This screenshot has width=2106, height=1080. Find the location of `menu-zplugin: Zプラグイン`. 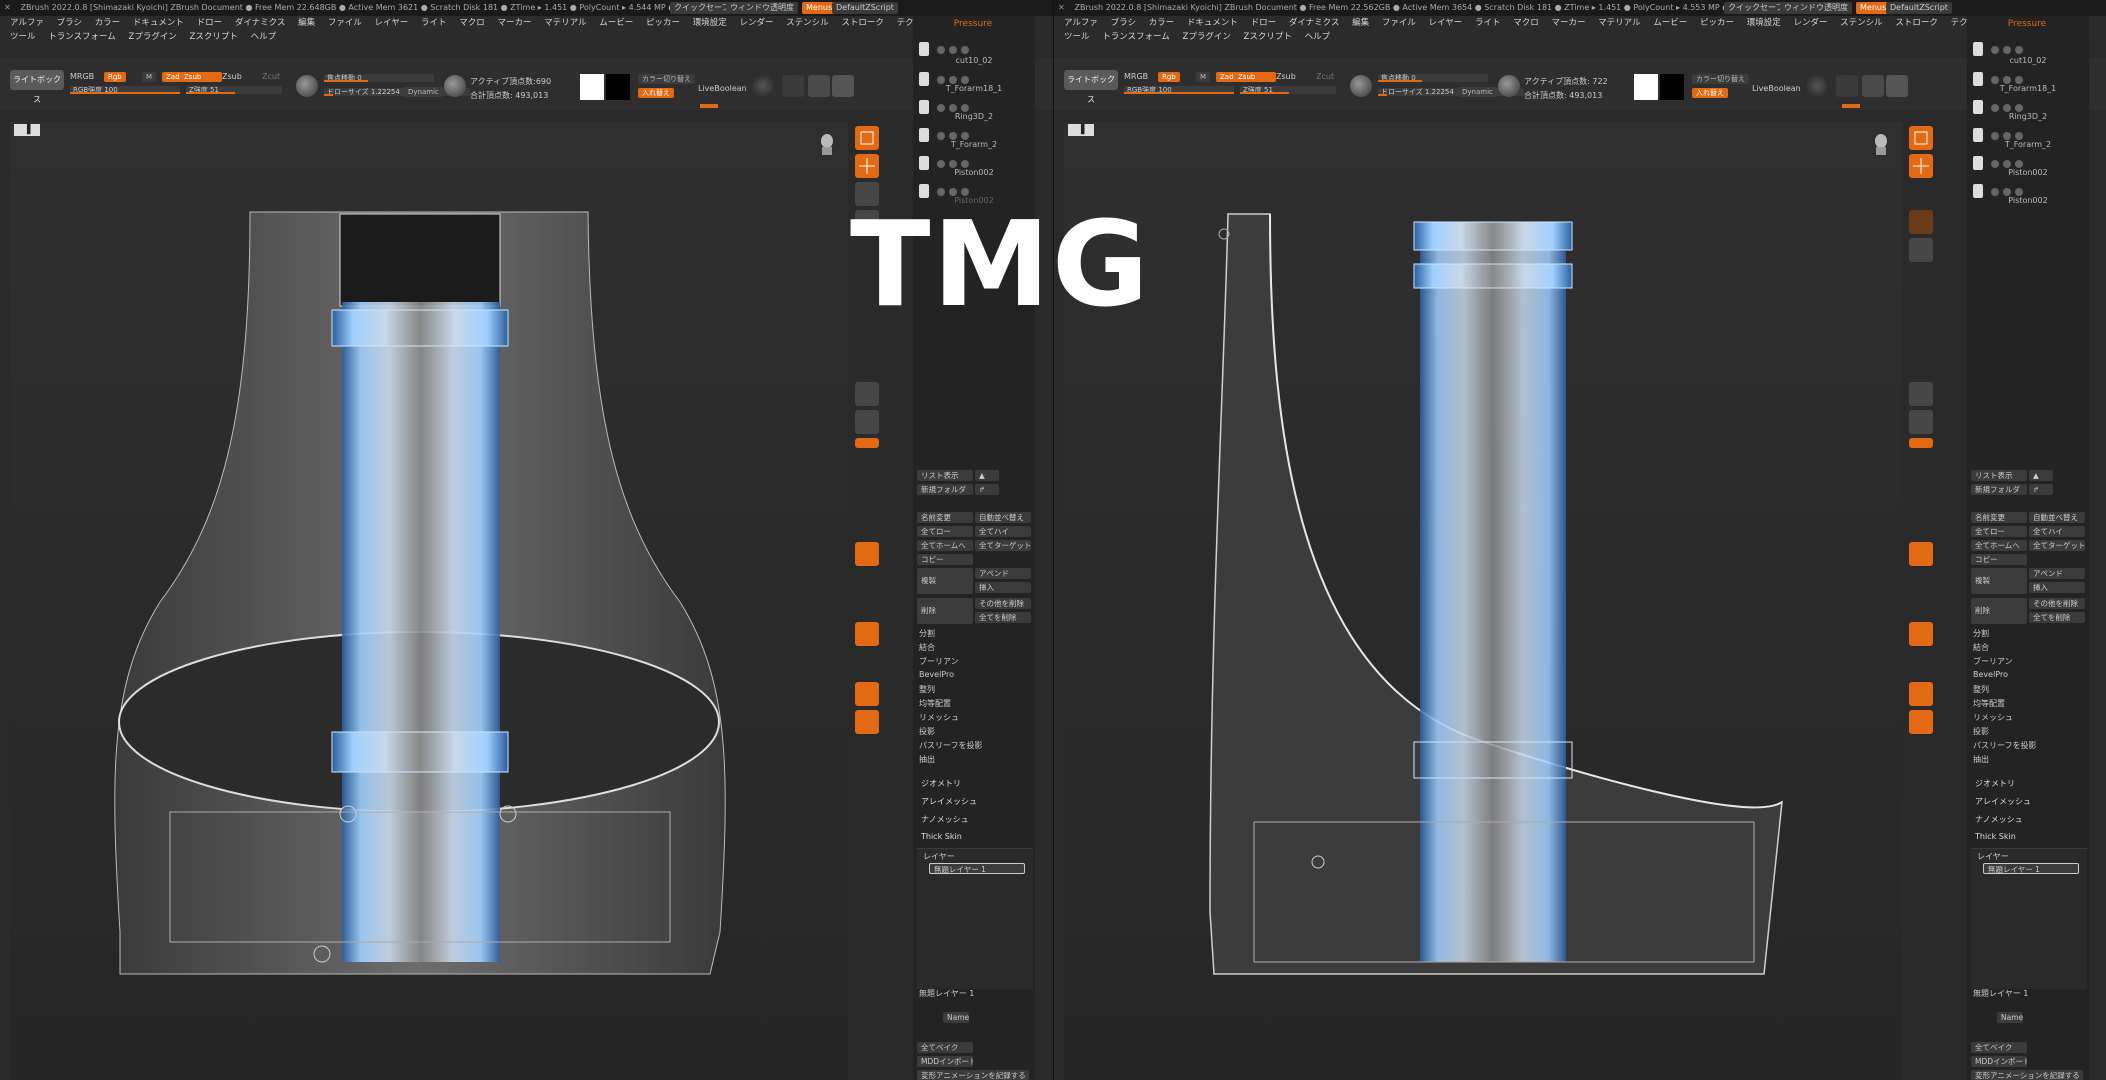

menu-zplugin: Zプラグイン is located at coordinates (153, 37).